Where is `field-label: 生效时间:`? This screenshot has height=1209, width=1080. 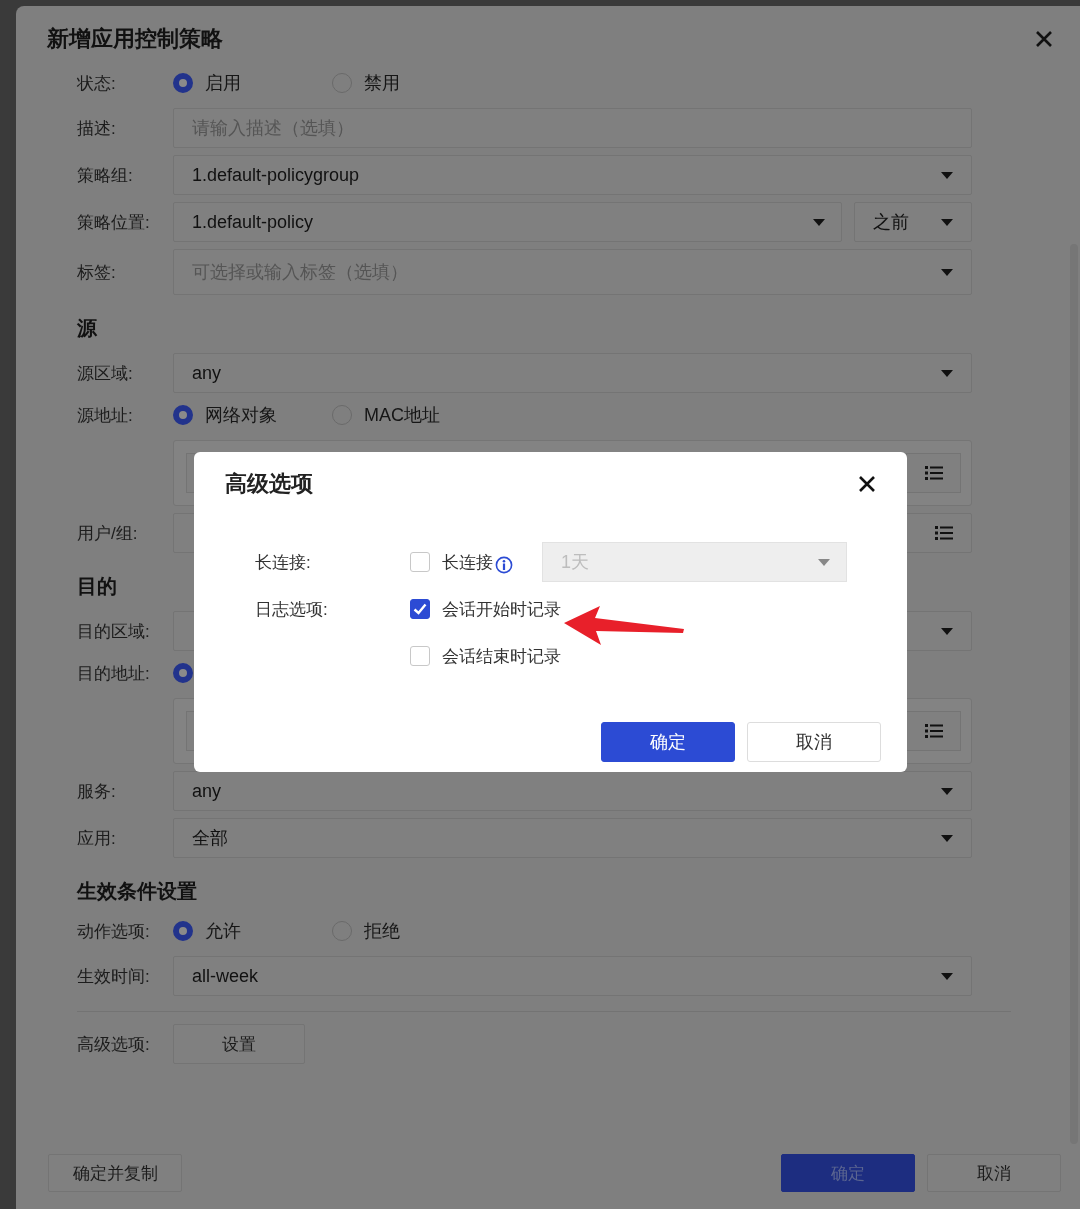
field-label: 生效时间: is located at coordinates (114, 976).